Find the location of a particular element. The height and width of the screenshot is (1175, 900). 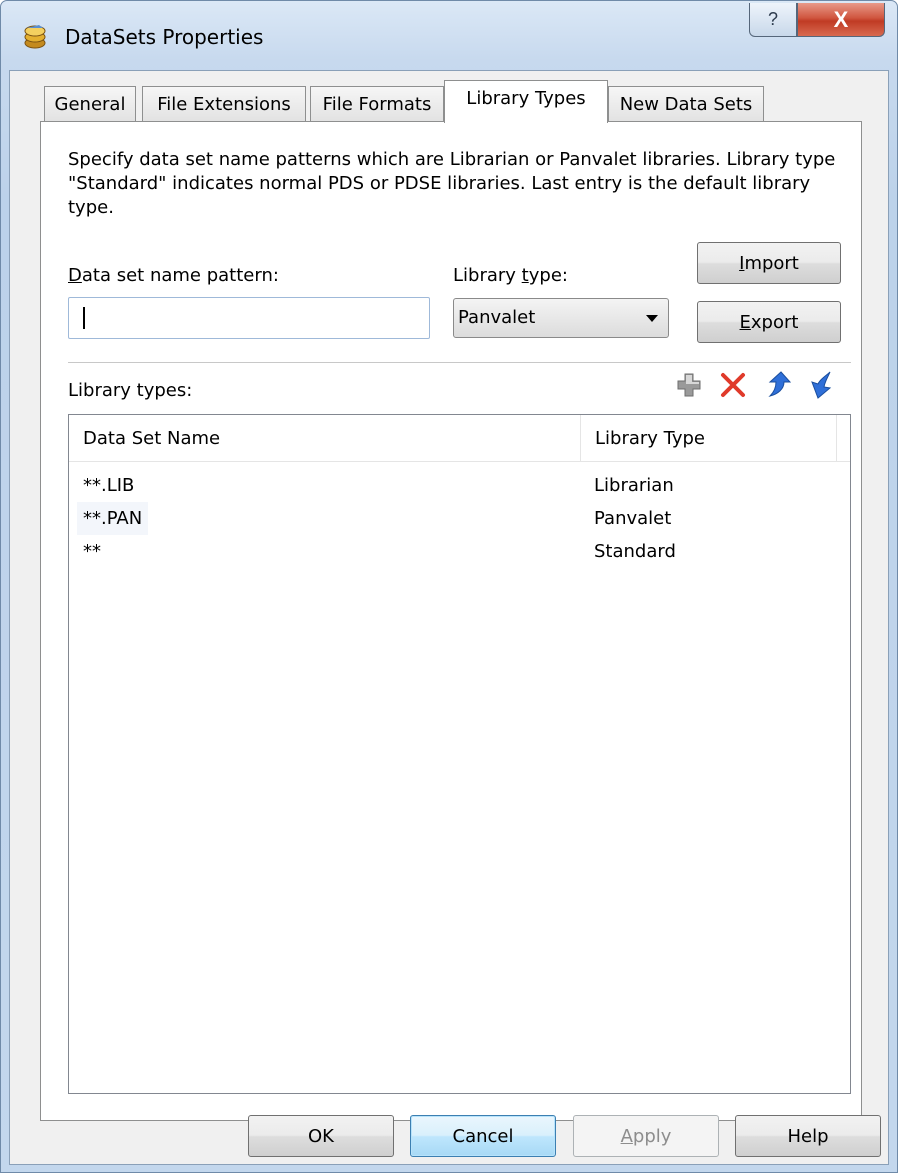

add-icon is located at coordinates (689, 385).